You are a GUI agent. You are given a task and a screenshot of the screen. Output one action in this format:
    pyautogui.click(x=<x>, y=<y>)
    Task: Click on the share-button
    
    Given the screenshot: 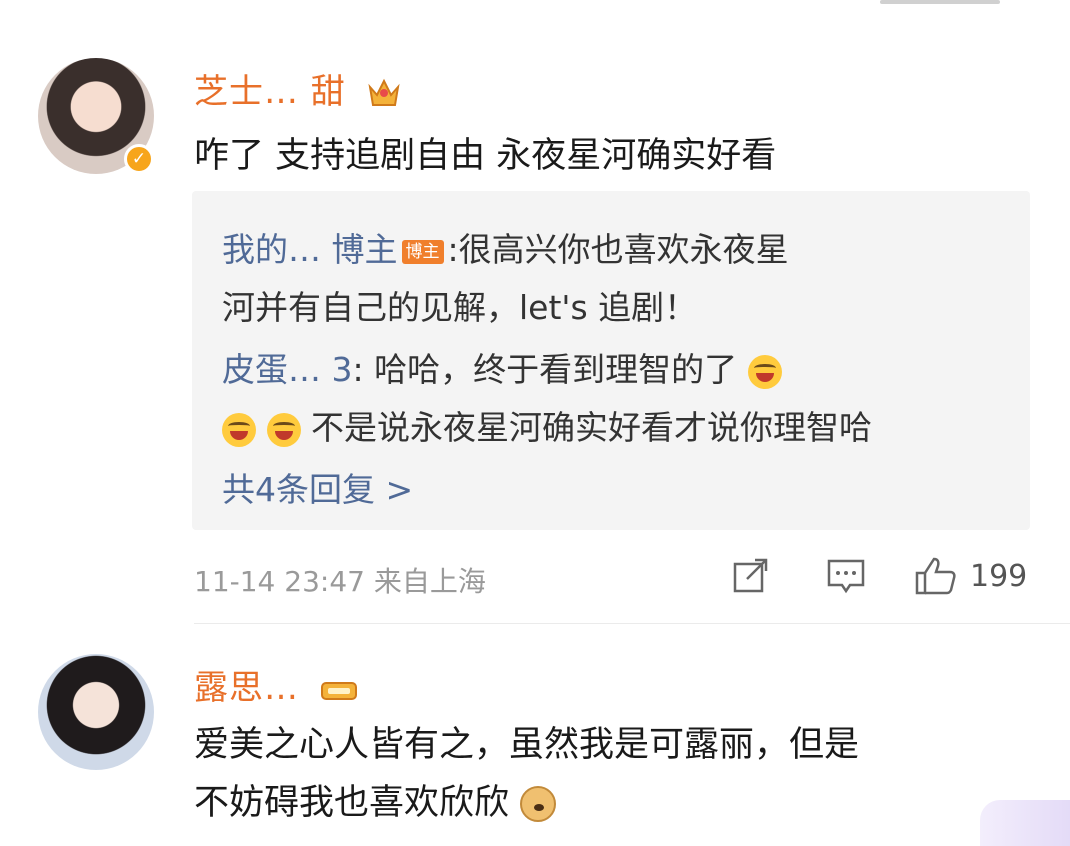 What is the action you would take?
    pyautogui.click(x=751, y=576)
    